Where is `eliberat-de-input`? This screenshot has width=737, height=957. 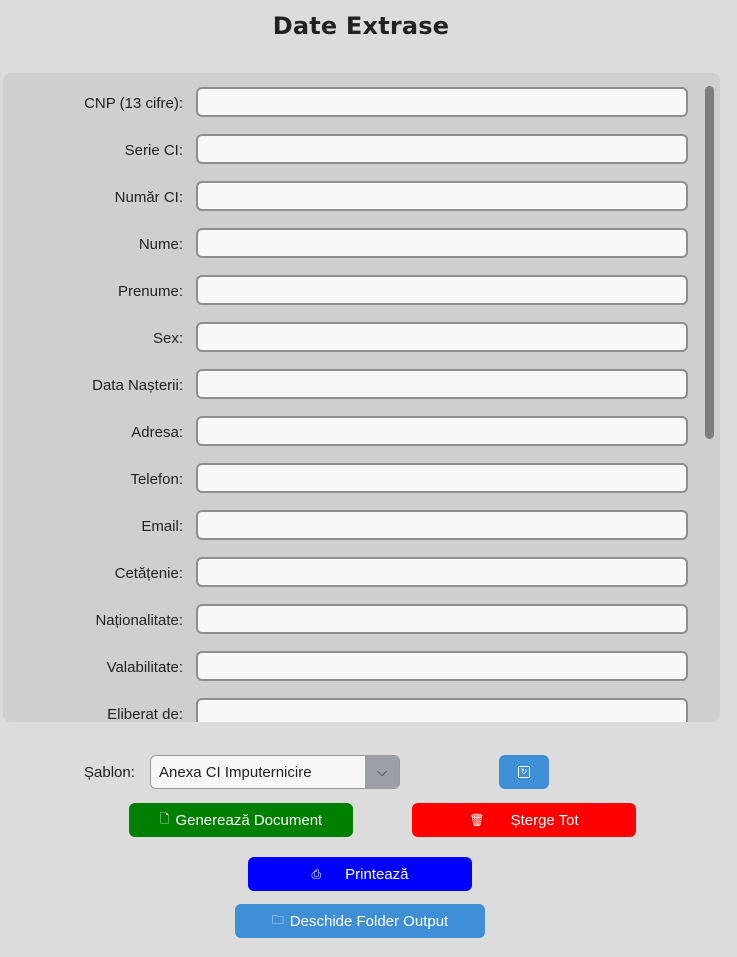
eliberat-de-input is located at coordinates (442, 710).